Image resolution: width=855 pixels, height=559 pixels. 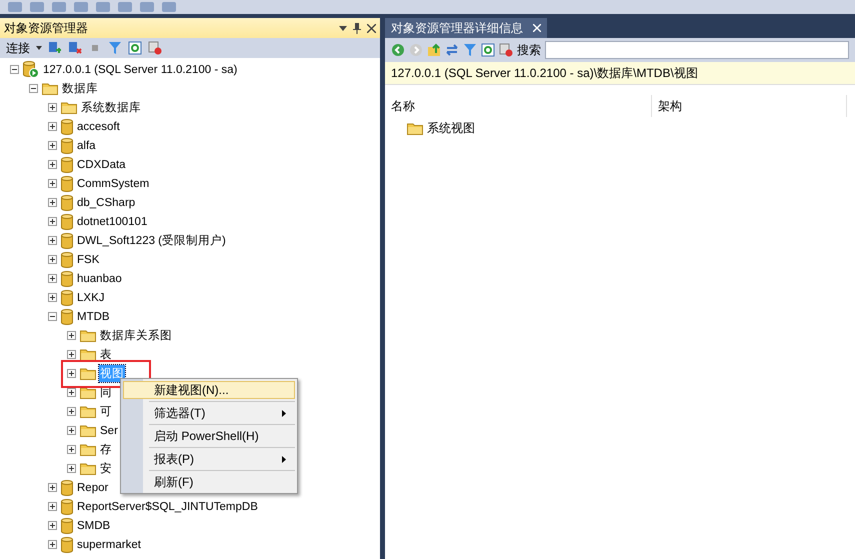 What do you see at coordinates (18, 48) in the screenshot?
I see `connect-button: 连接` at bounding box center [18, 48].